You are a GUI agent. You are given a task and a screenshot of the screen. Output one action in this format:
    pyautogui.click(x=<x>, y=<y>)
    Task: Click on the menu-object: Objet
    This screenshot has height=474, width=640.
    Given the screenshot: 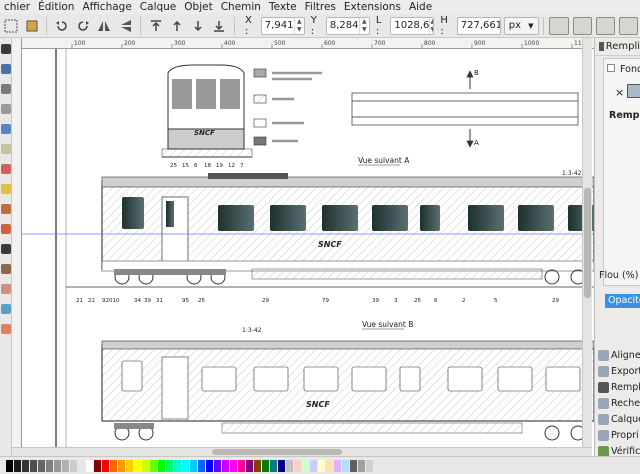 What is the action you would take?
    pyautogui.click(x=198, y=7)
    